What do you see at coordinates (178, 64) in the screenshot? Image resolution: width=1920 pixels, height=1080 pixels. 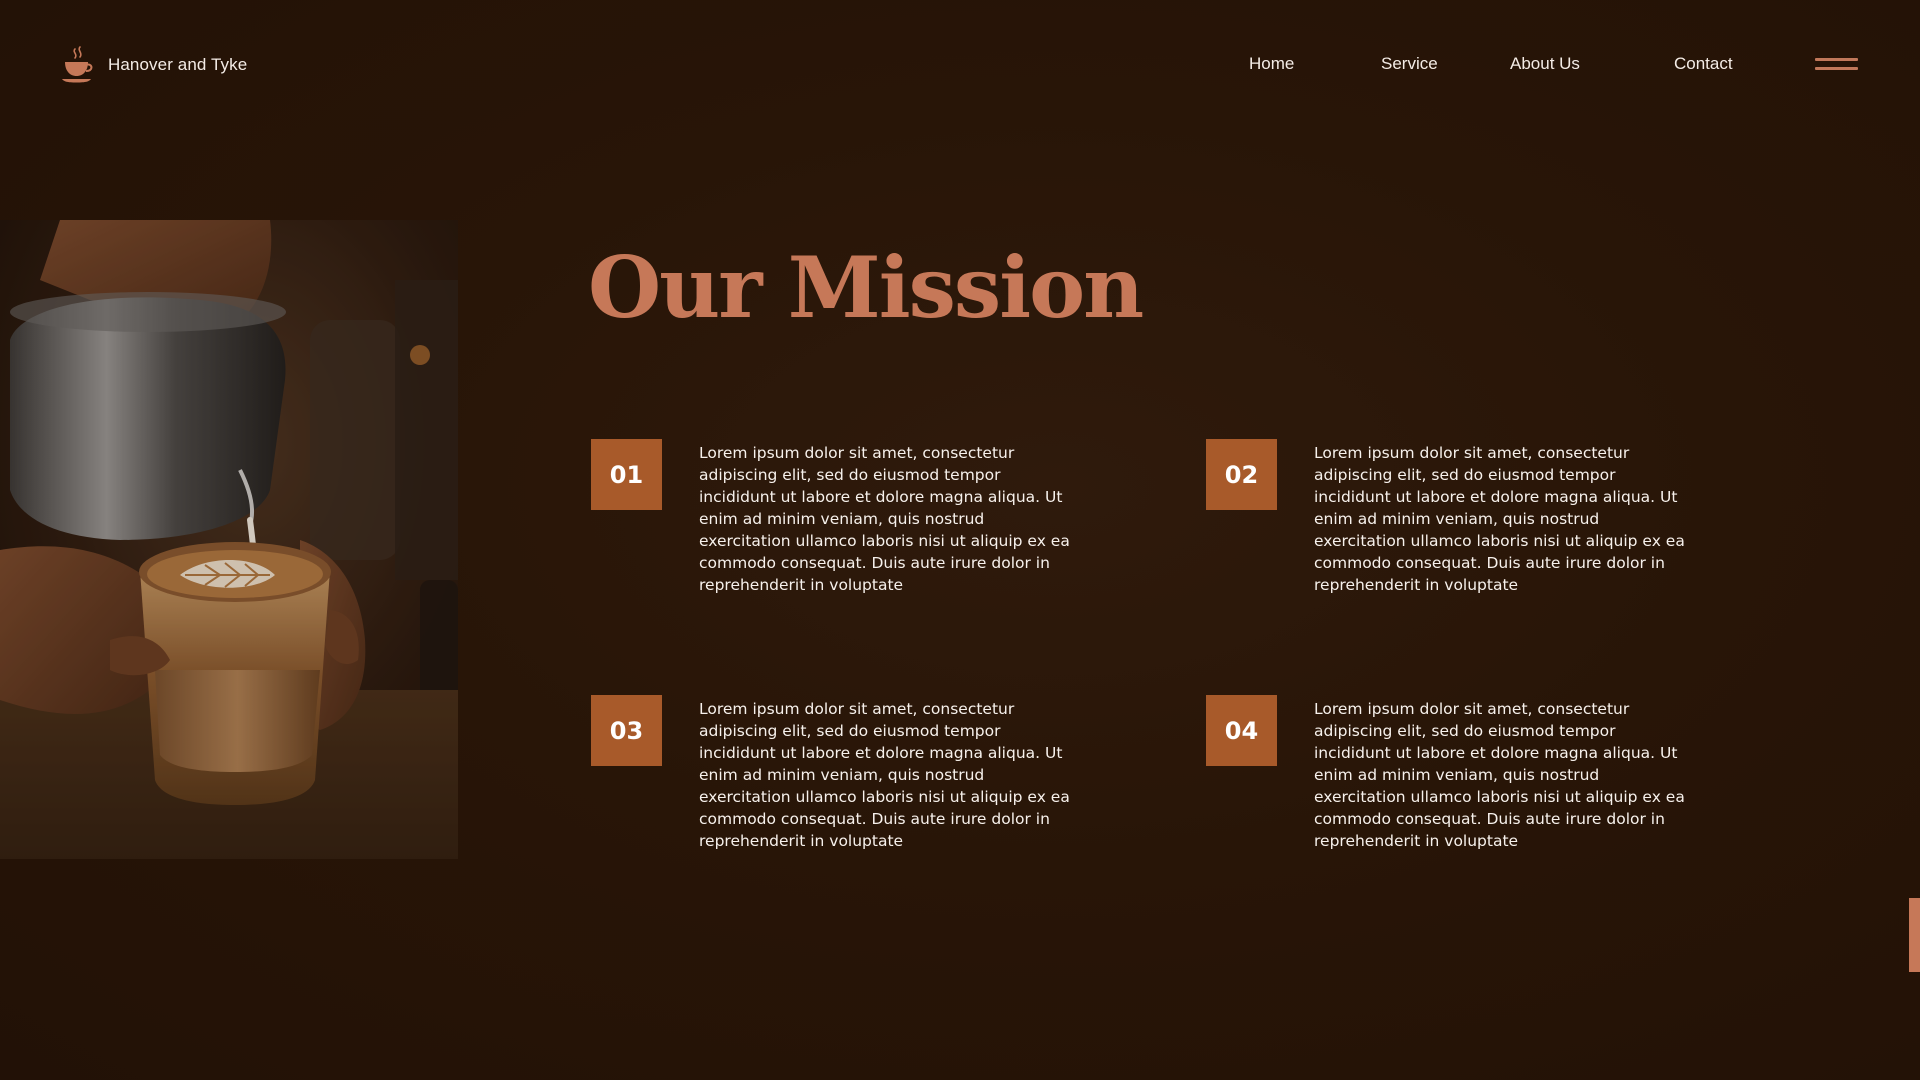 I see `brand-name: Hanover and Tyke` at bounding box center [178, 64].